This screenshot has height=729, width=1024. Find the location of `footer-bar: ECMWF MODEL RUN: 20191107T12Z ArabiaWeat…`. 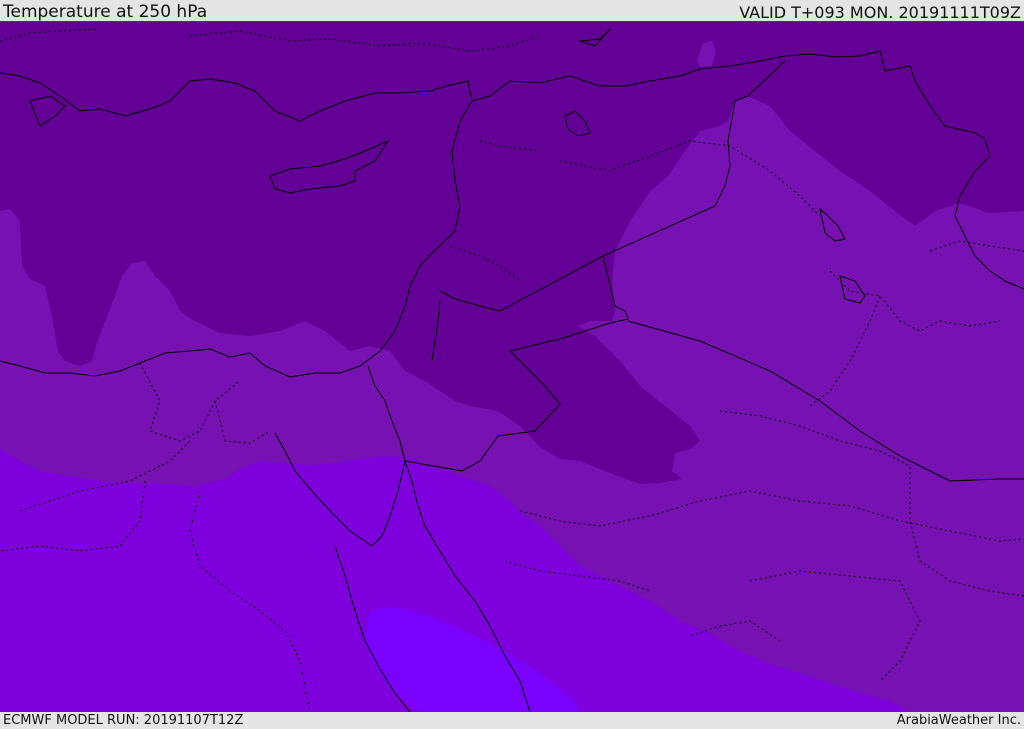

footer-bar: ECMWF MODEL RUN: 20191107T12Z ArabiaWeat… is located at coordinates (512, 720).